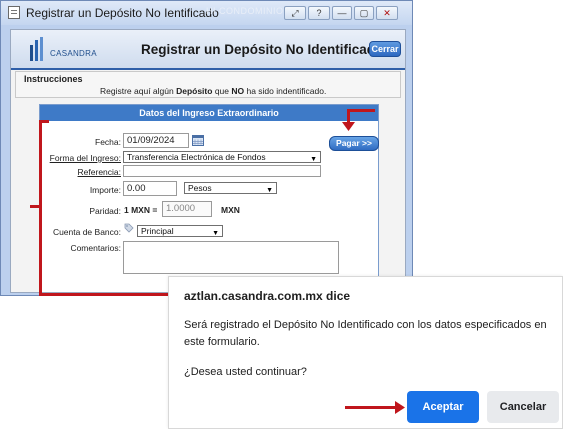  I want to click on dialog-question: ¿Desea usted continuar?, so click(245, 372).